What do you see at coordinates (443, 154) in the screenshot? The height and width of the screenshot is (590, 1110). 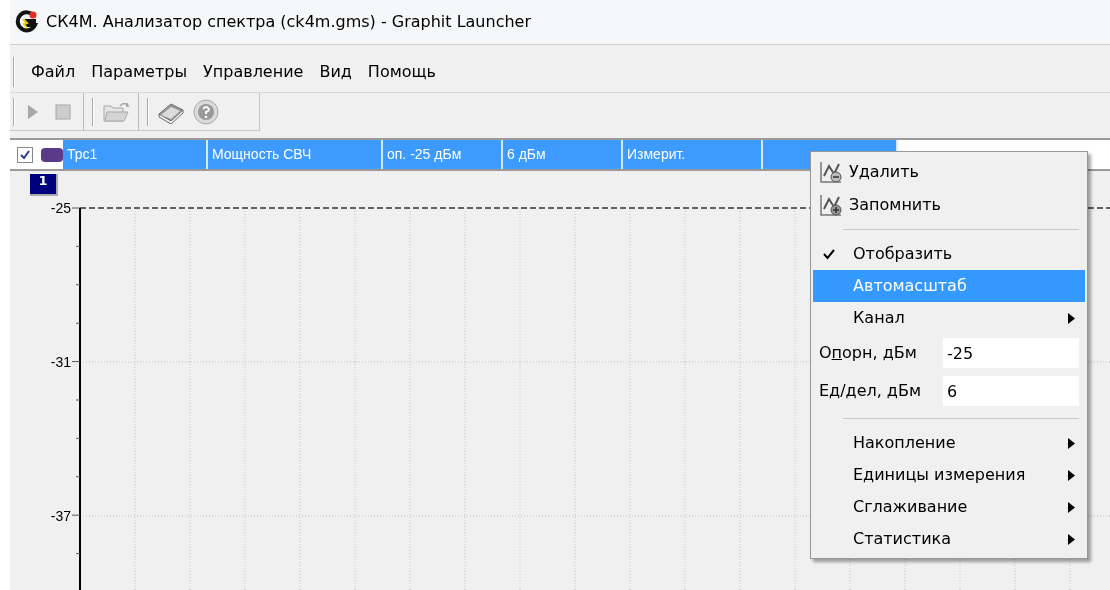 I see `trace-cell: оп. -25 дБм` at bounding box center [443, 154].